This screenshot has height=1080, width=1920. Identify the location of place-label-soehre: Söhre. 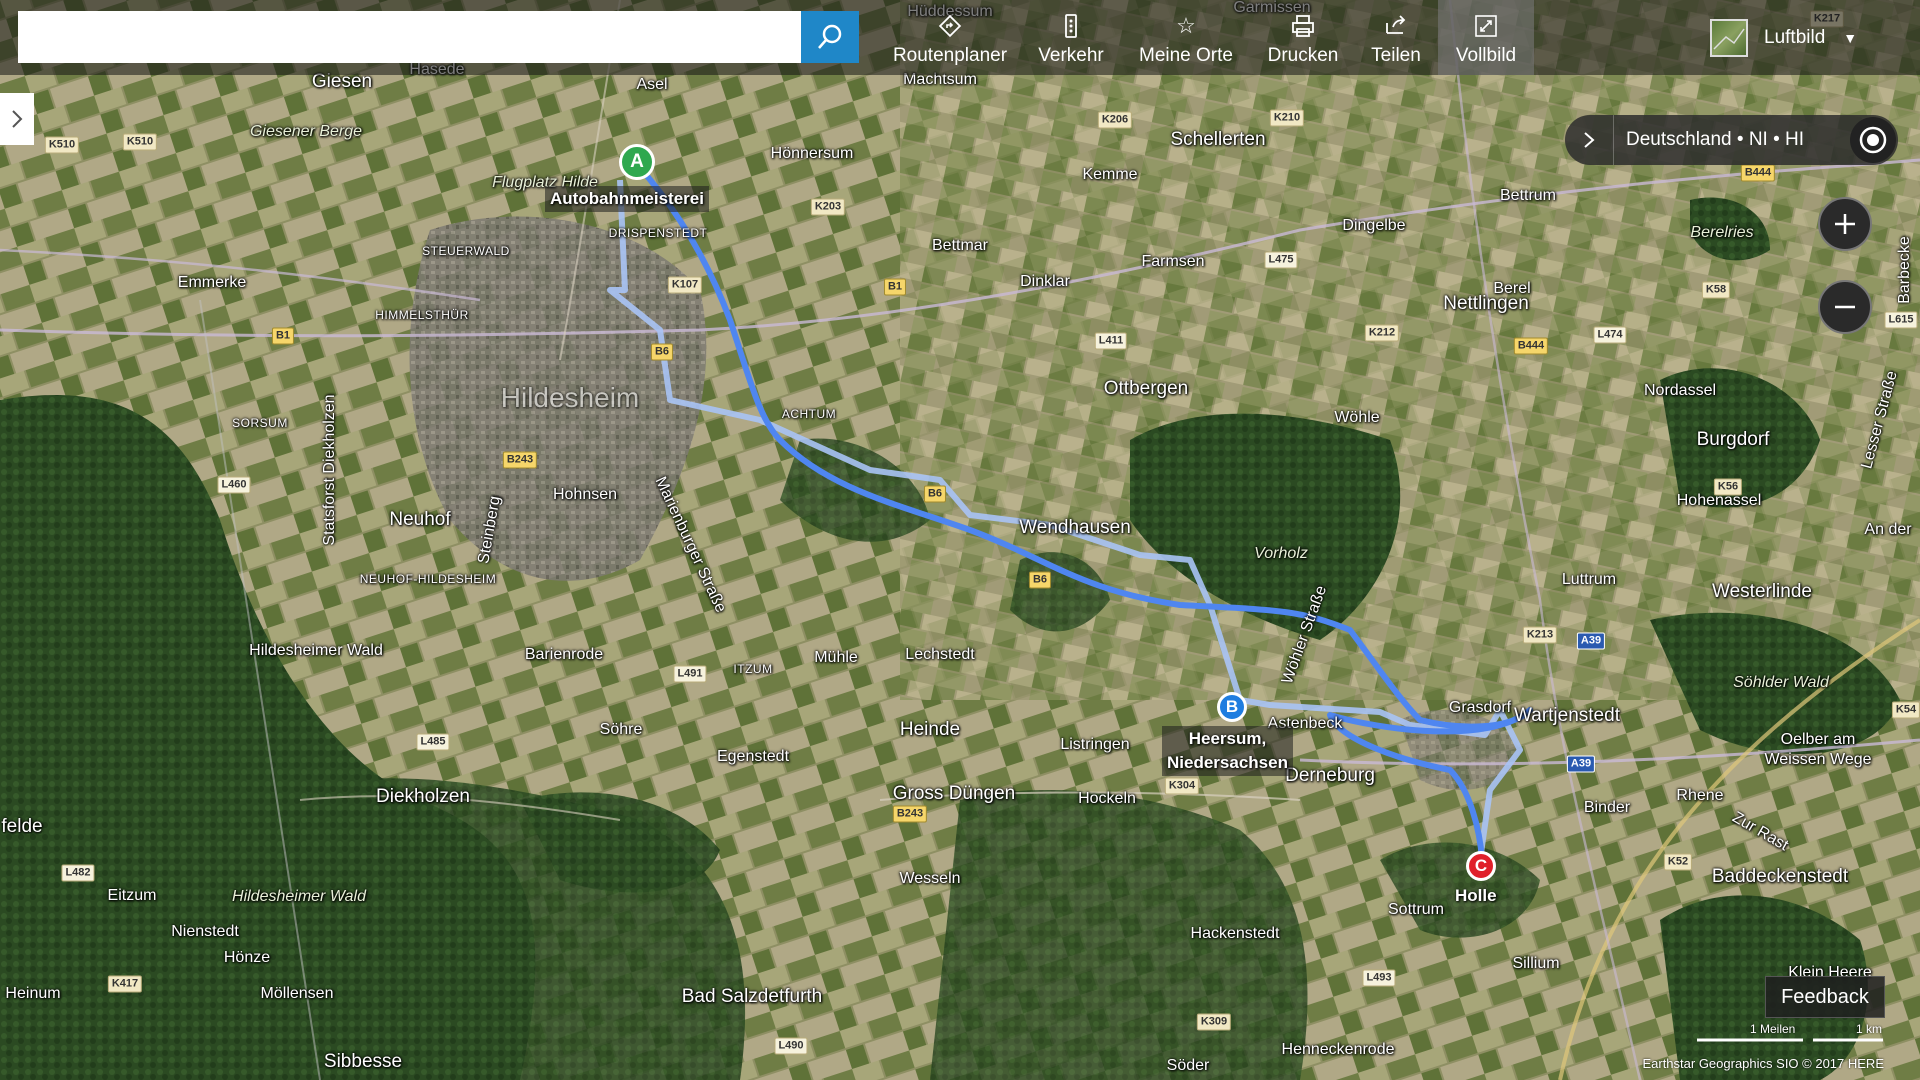
(621, 729).